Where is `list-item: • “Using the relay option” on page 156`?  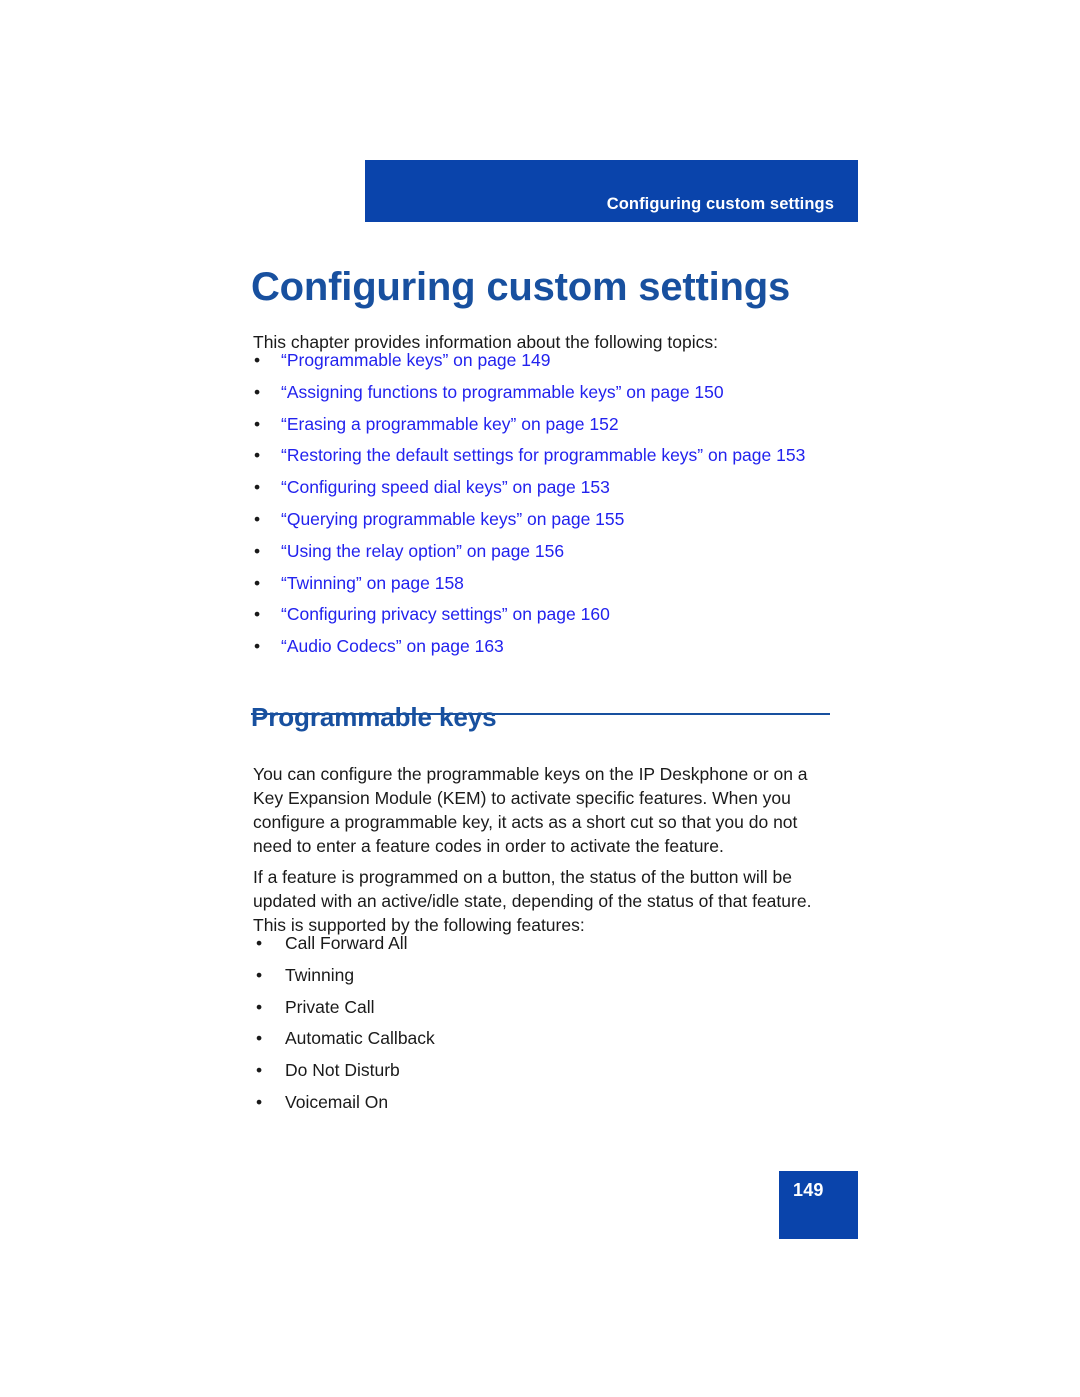 list-item: • “Using the relay option” on page 156 is located at coordinates (553, 557).